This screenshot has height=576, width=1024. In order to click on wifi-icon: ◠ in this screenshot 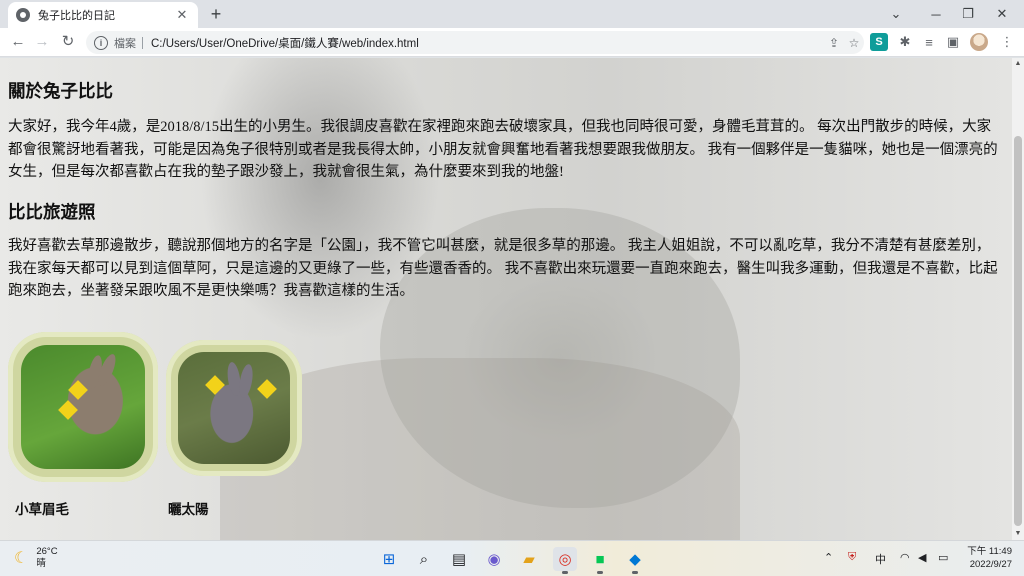, I will do `click(905, 557)`.